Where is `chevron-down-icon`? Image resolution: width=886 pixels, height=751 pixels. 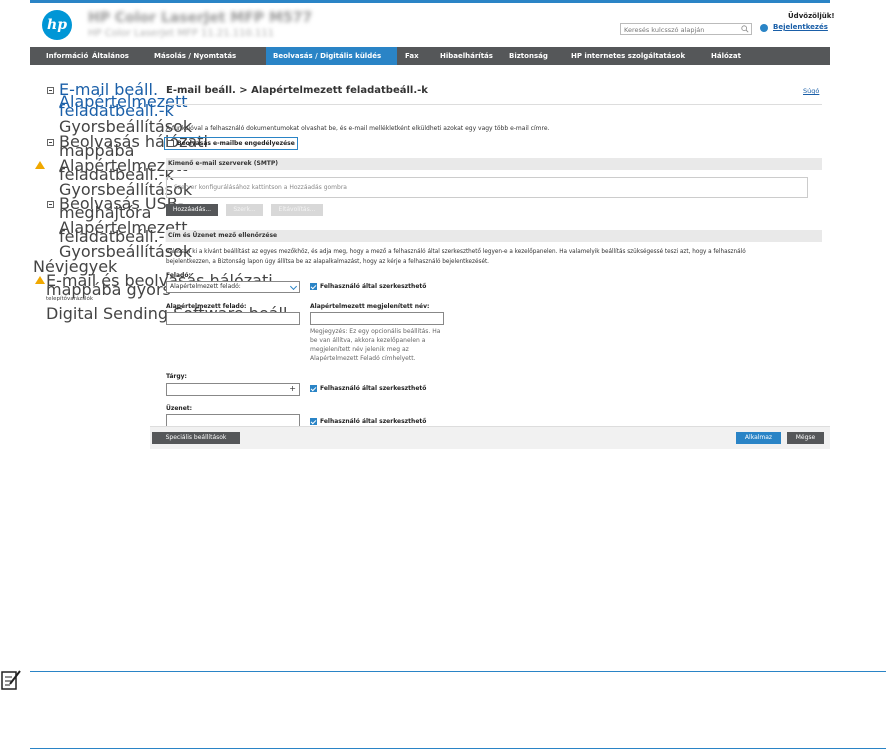 chevron-down-icon is located at coordinates (293, 286).